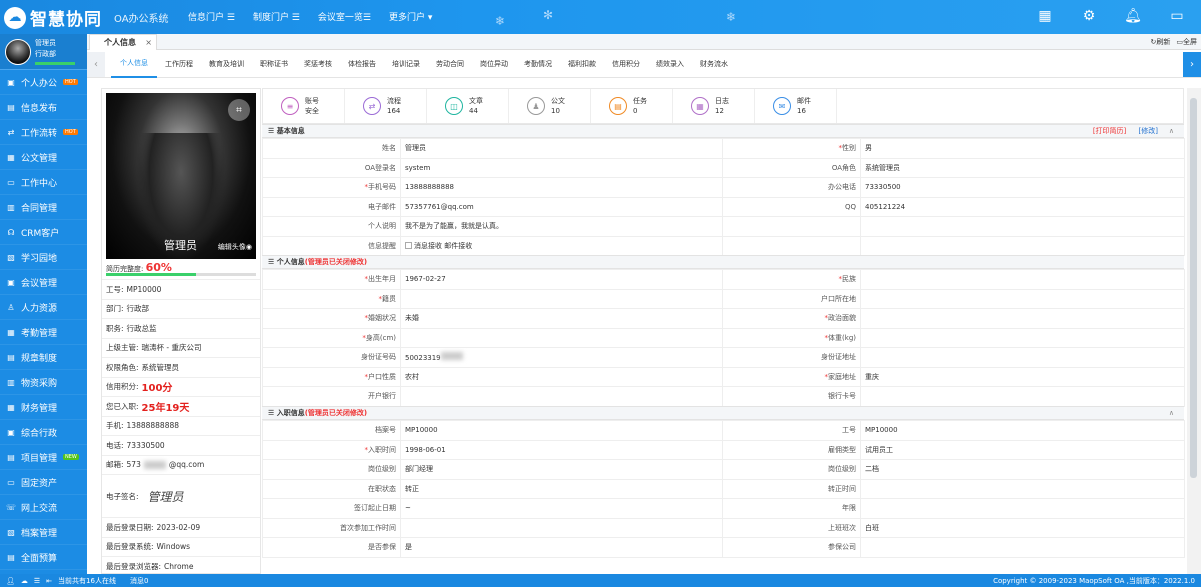  What do you see at coordinates (43, 432) in the screenshot?
I see `sidebar-item: ▣ 综合行政` at bounding box center [43, 432].